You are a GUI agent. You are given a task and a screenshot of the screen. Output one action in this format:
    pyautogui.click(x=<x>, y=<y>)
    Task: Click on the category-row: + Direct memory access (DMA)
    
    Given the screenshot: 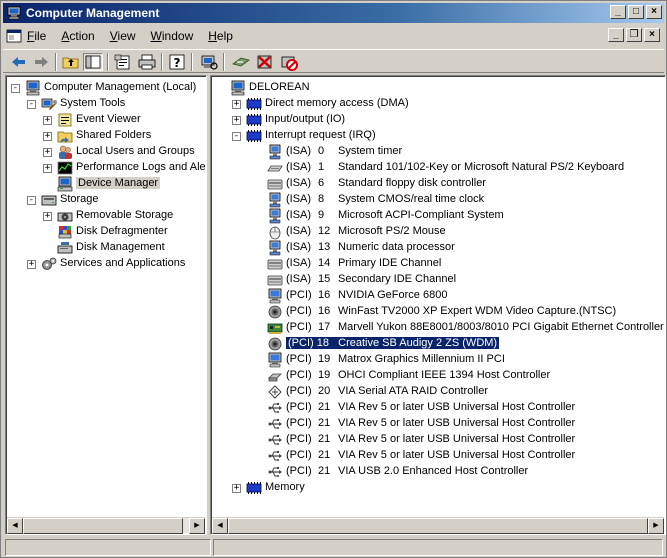 What is the action you would take?
    pyautogui.click(x=438, y=104)
    